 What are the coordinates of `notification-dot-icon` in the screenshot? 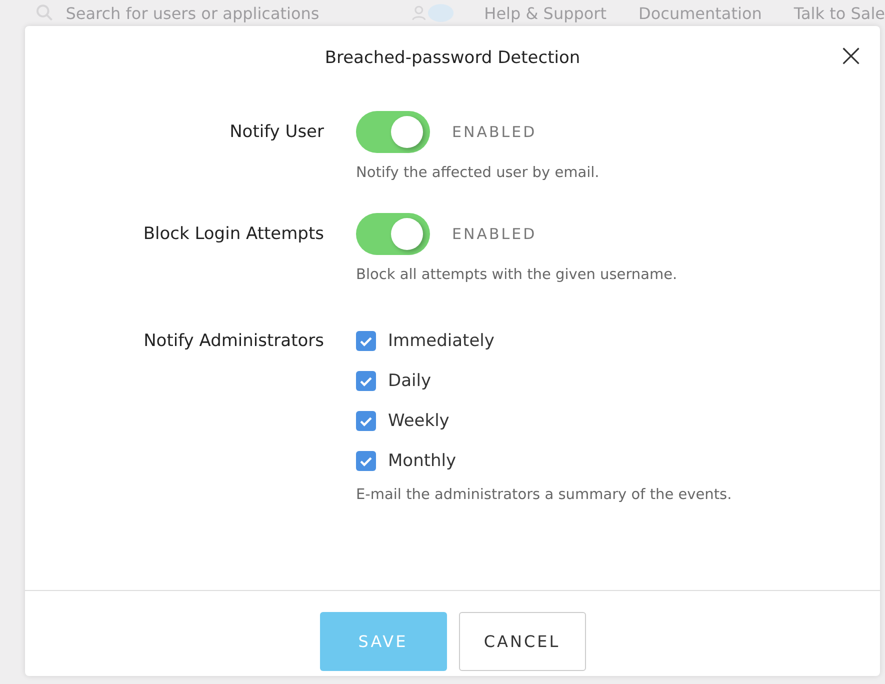 It's located at (440, 13).